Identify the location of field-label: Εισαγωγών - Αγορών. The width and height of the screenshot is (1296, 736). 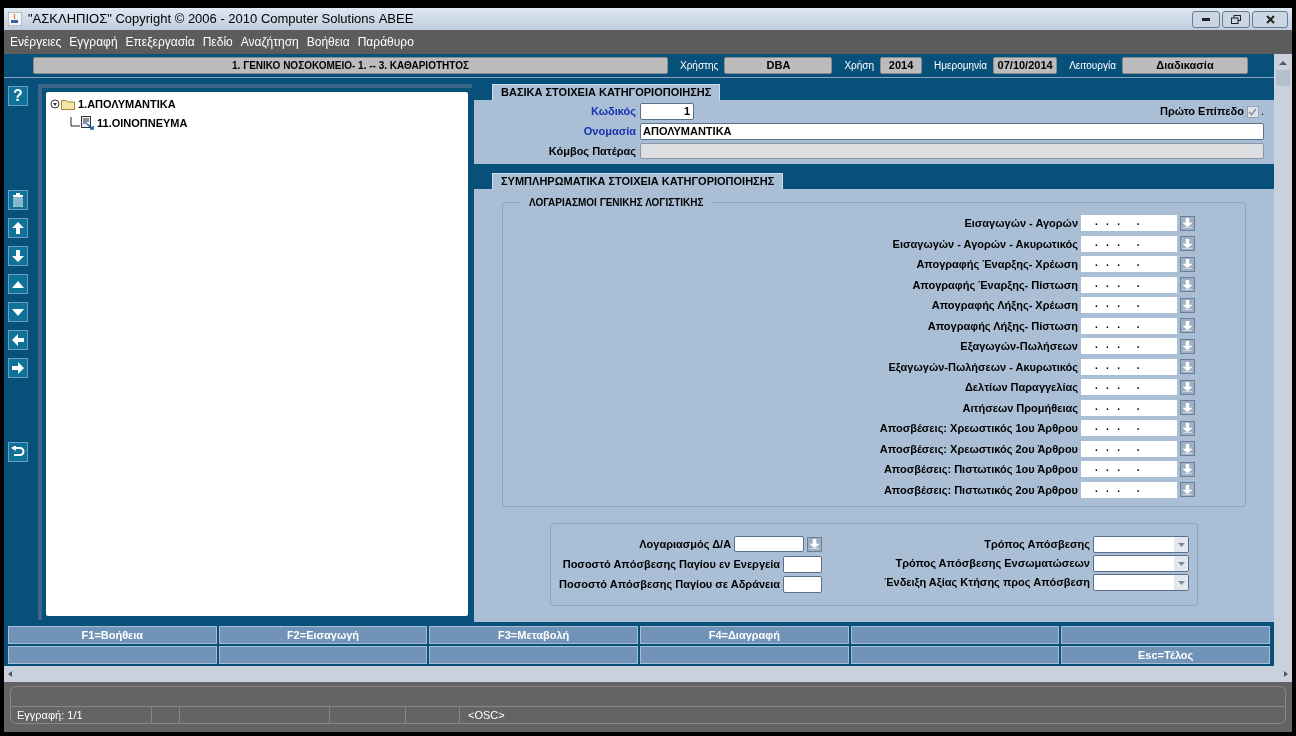
(1021, 223).